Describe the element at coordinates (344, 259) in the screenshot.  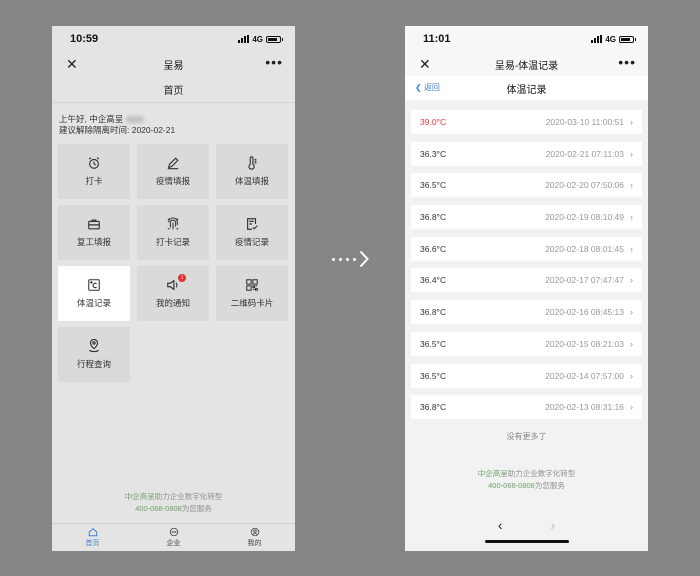
I see `dotted-line` at that location.